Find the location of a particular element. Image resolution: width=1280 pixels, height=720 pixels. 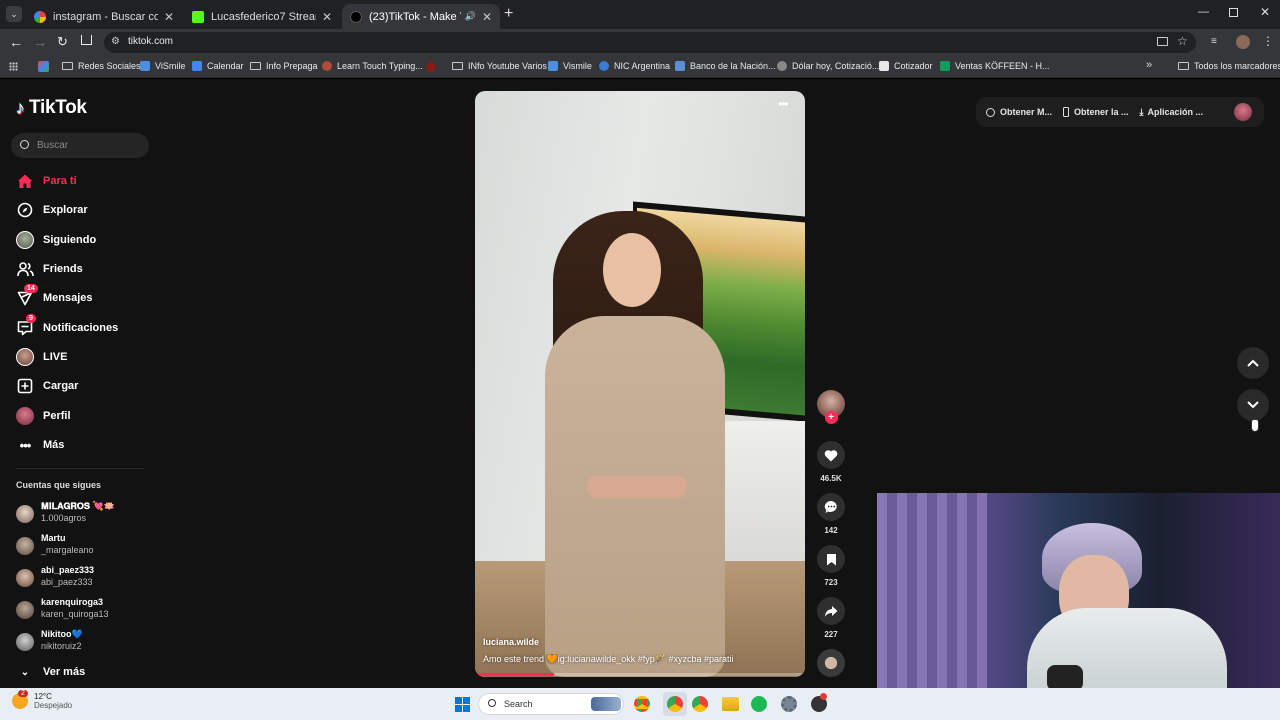

taskbar-search: Search is located at coordinates (551, 704).